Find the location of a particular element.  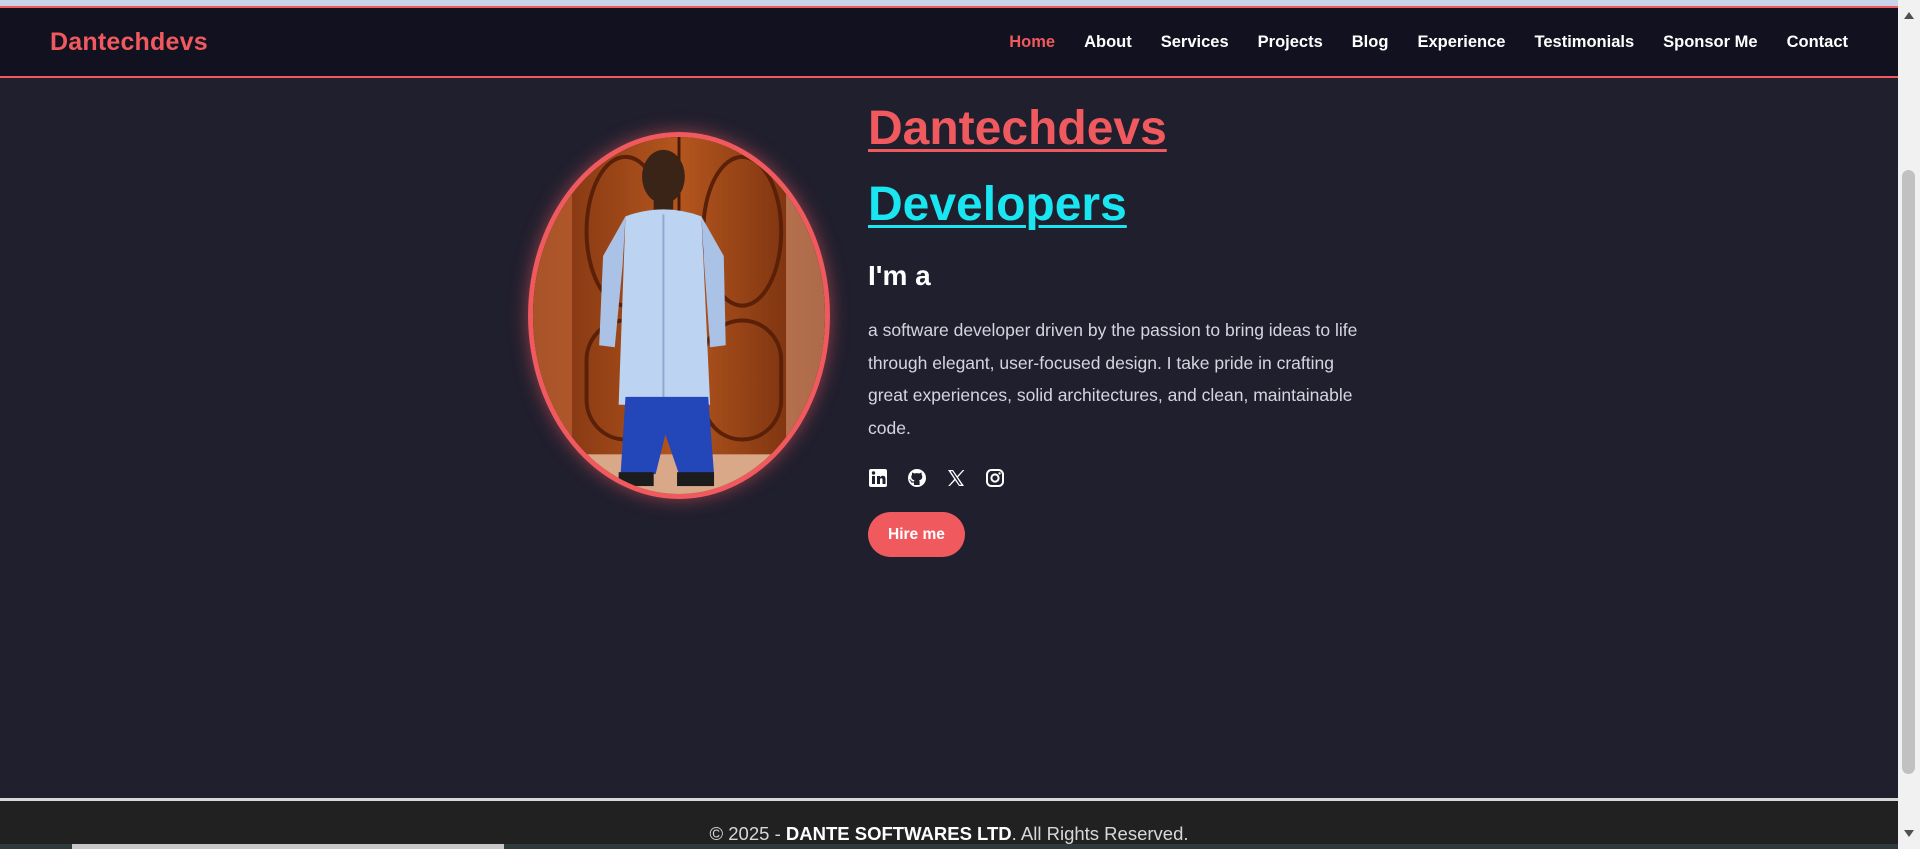

footer-company: DANTE SOFTWARES LTD is located at coordinates (898, 833).